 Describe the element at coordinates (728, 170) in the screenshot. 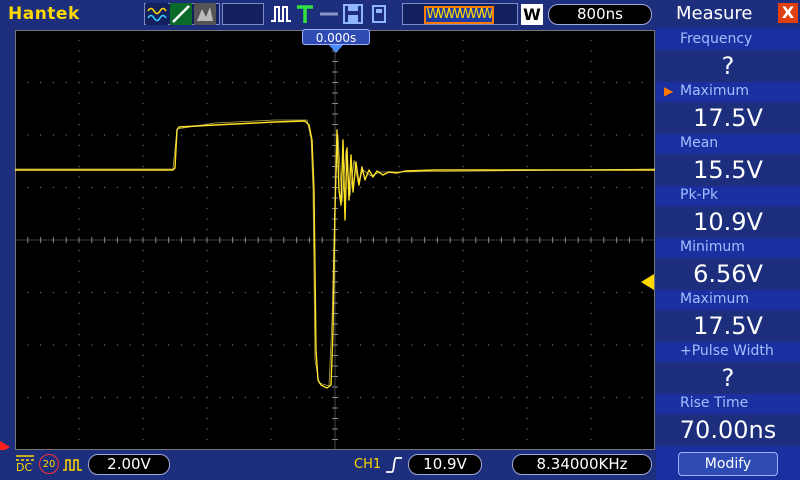

I see `measure-item-value: 15.5V` at that location.